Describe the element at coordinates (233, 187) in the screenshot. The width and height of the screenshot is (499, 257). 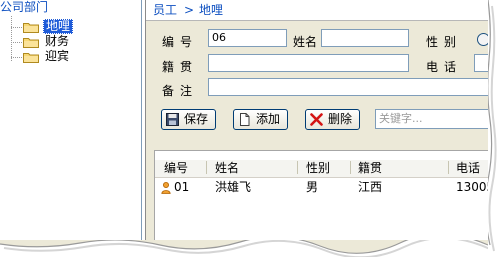
I see `cell-name: 洪雄飞` at that location.